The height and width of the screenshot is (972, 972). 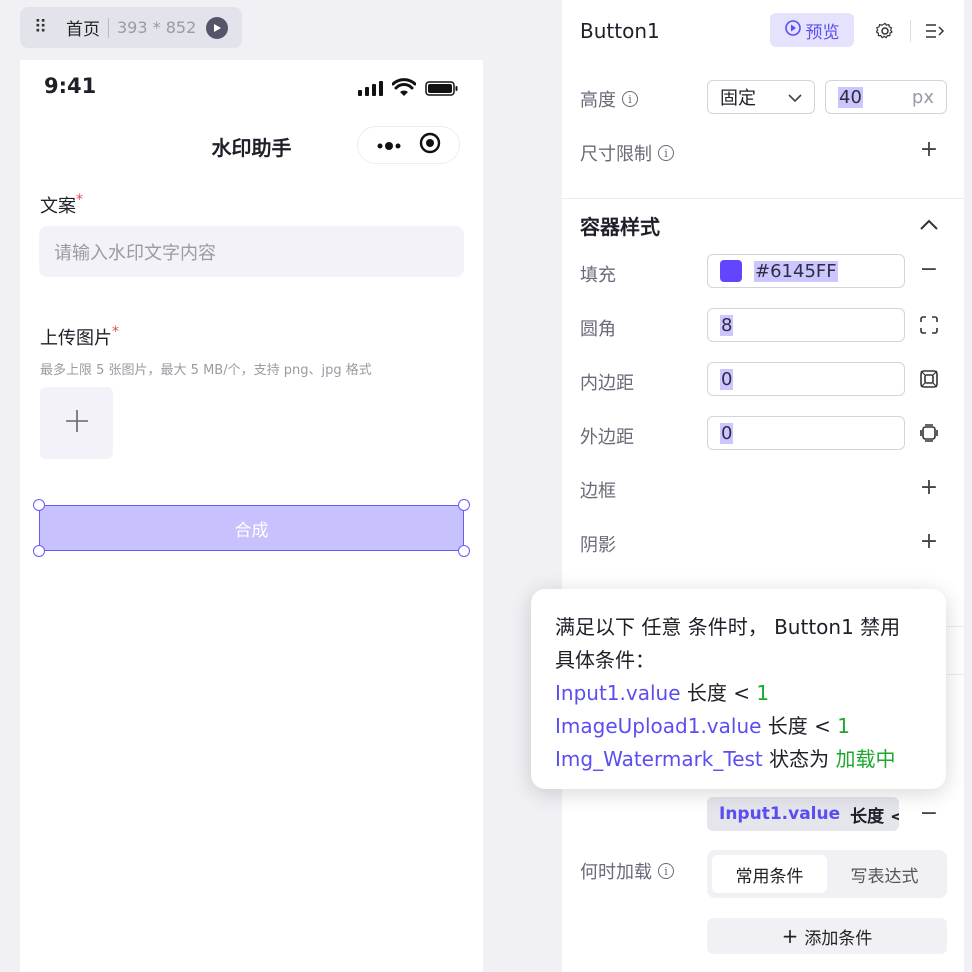 I want to click on margin-value: 0, so click(x=727, y=433).